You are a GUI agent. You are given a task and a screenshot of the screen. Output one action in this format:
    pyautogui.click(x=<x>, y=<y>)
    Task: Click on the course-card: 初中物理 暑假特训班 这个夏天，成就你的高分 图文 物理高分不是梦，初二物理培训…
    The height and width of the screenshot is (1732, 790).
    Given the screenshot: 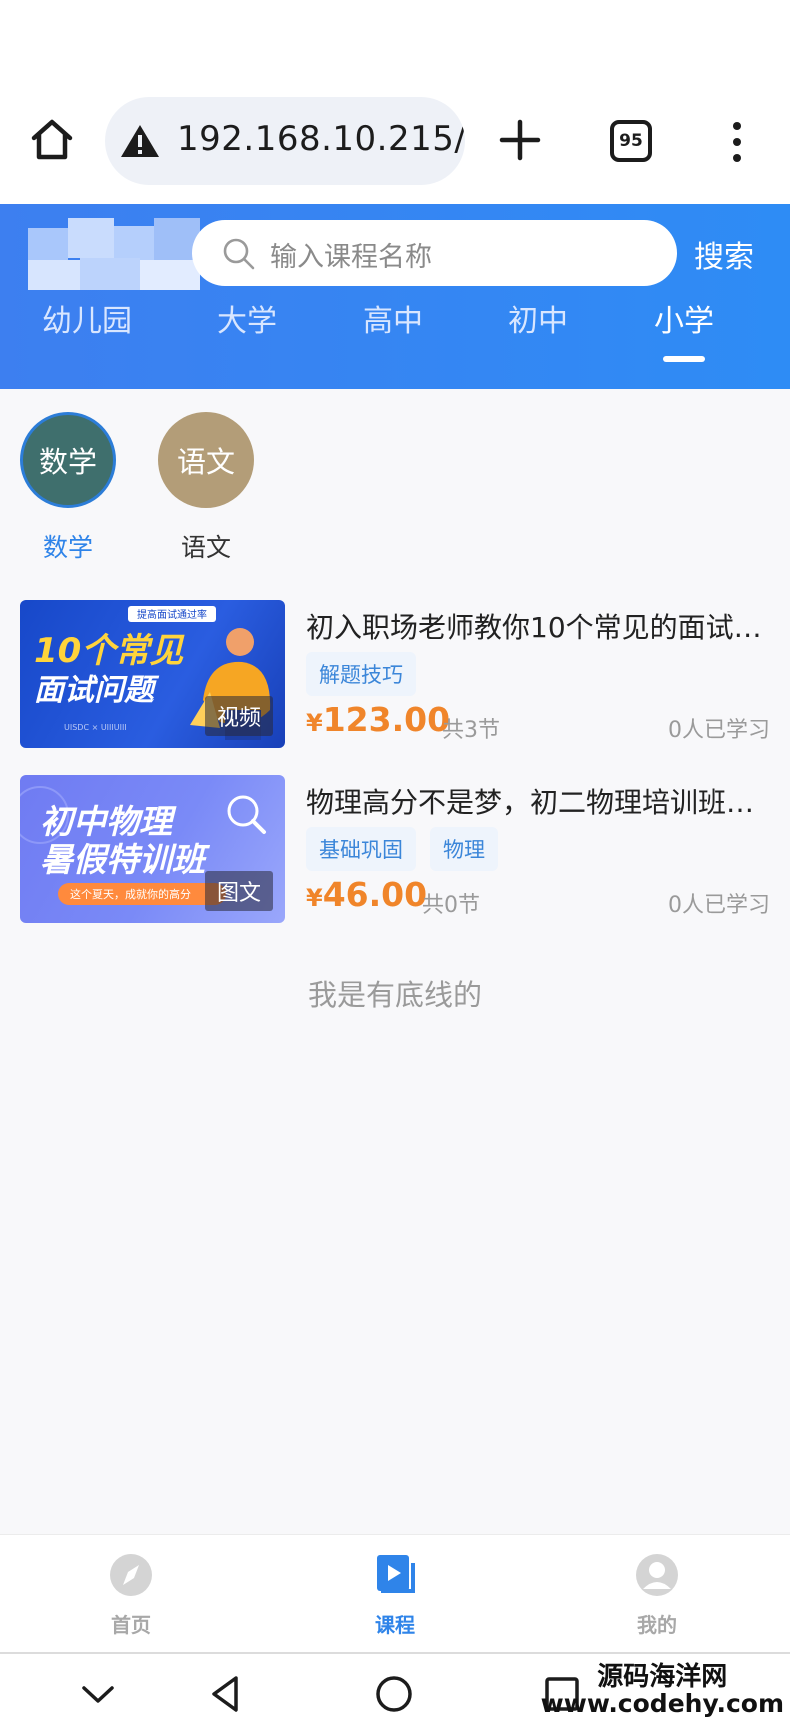 What is the action you would take?
    pyautogui.click(x=395, y=850)
    